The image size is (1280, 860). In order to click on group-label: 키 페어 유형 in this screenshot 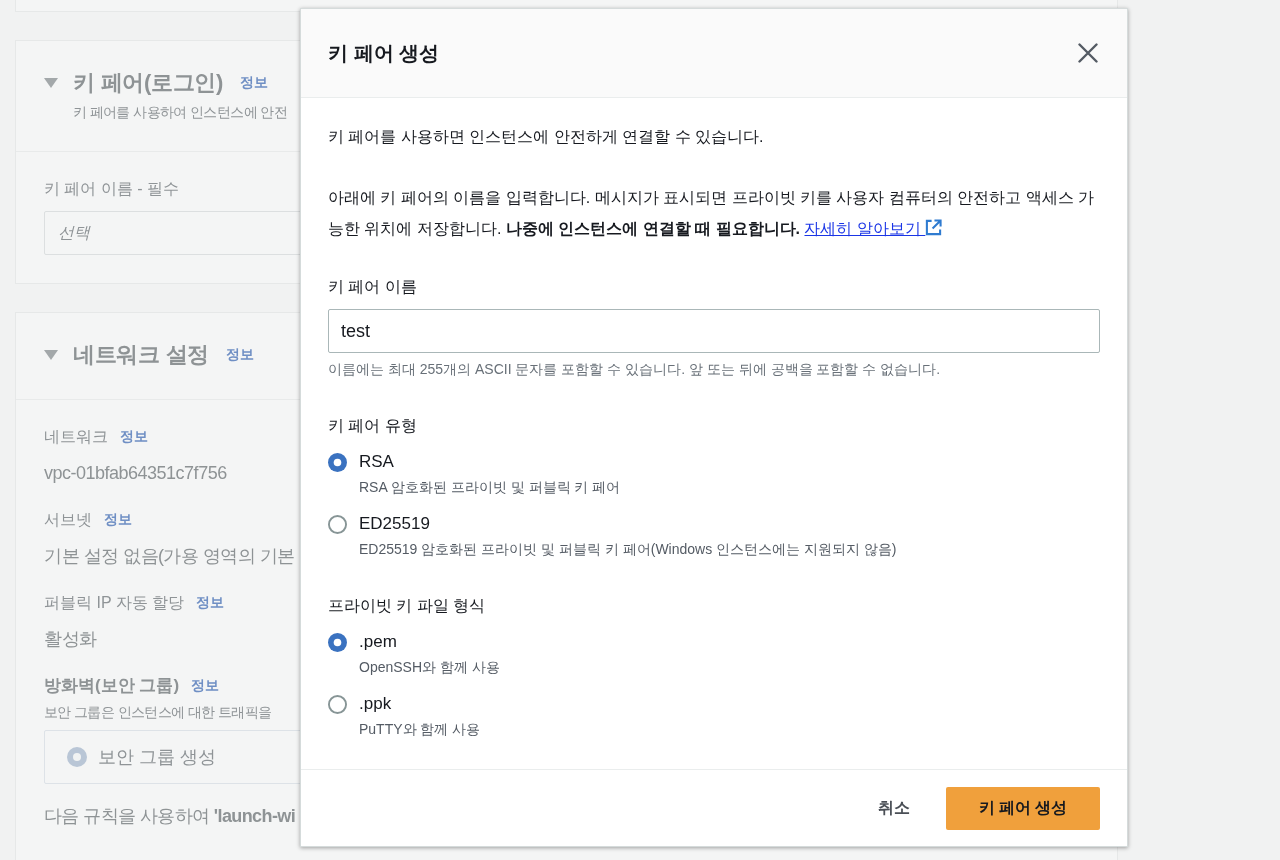, I will do `click(372, 426)`.